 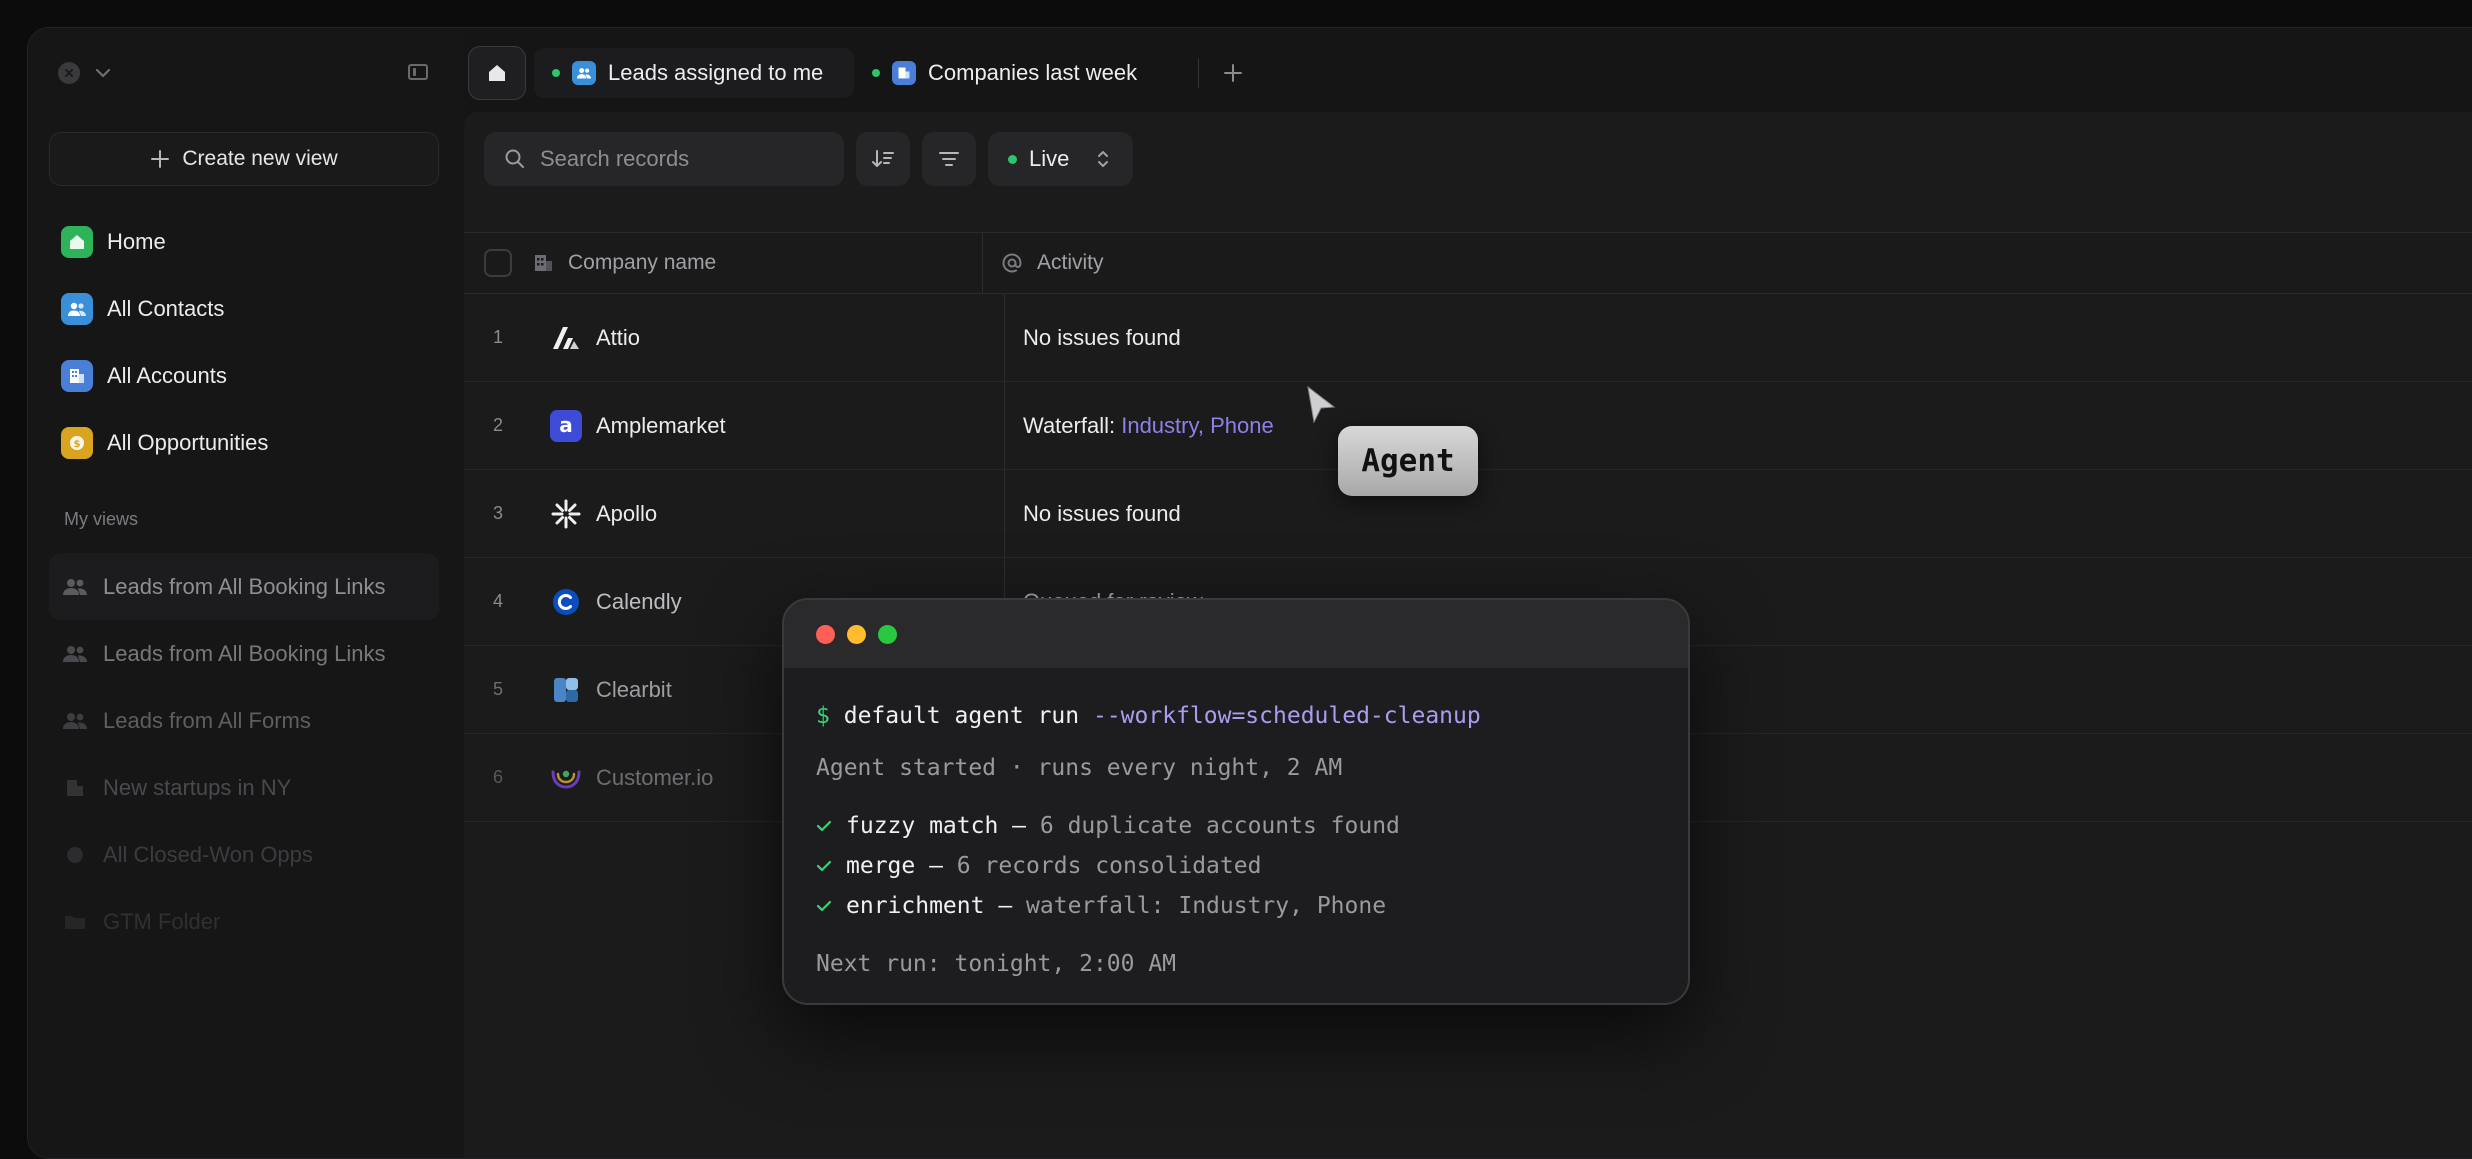 I want to click on create-new-view-label: Create new view, so click(x=260, y=158).